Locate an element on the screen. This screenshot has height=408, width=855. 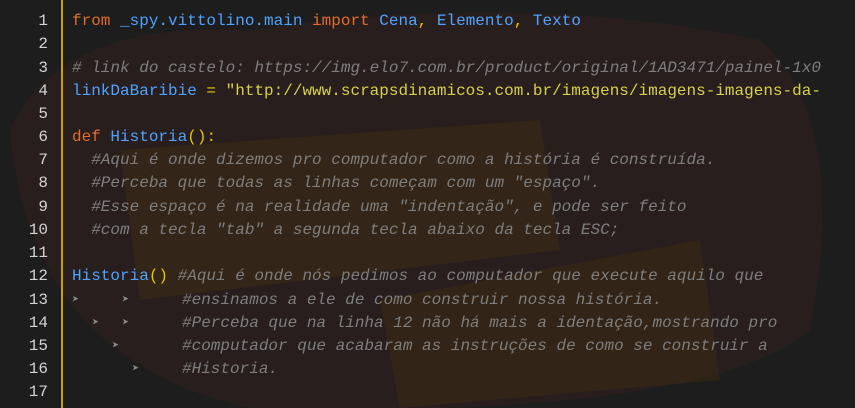
function-name: Historia is located at coordinates (144, 137).